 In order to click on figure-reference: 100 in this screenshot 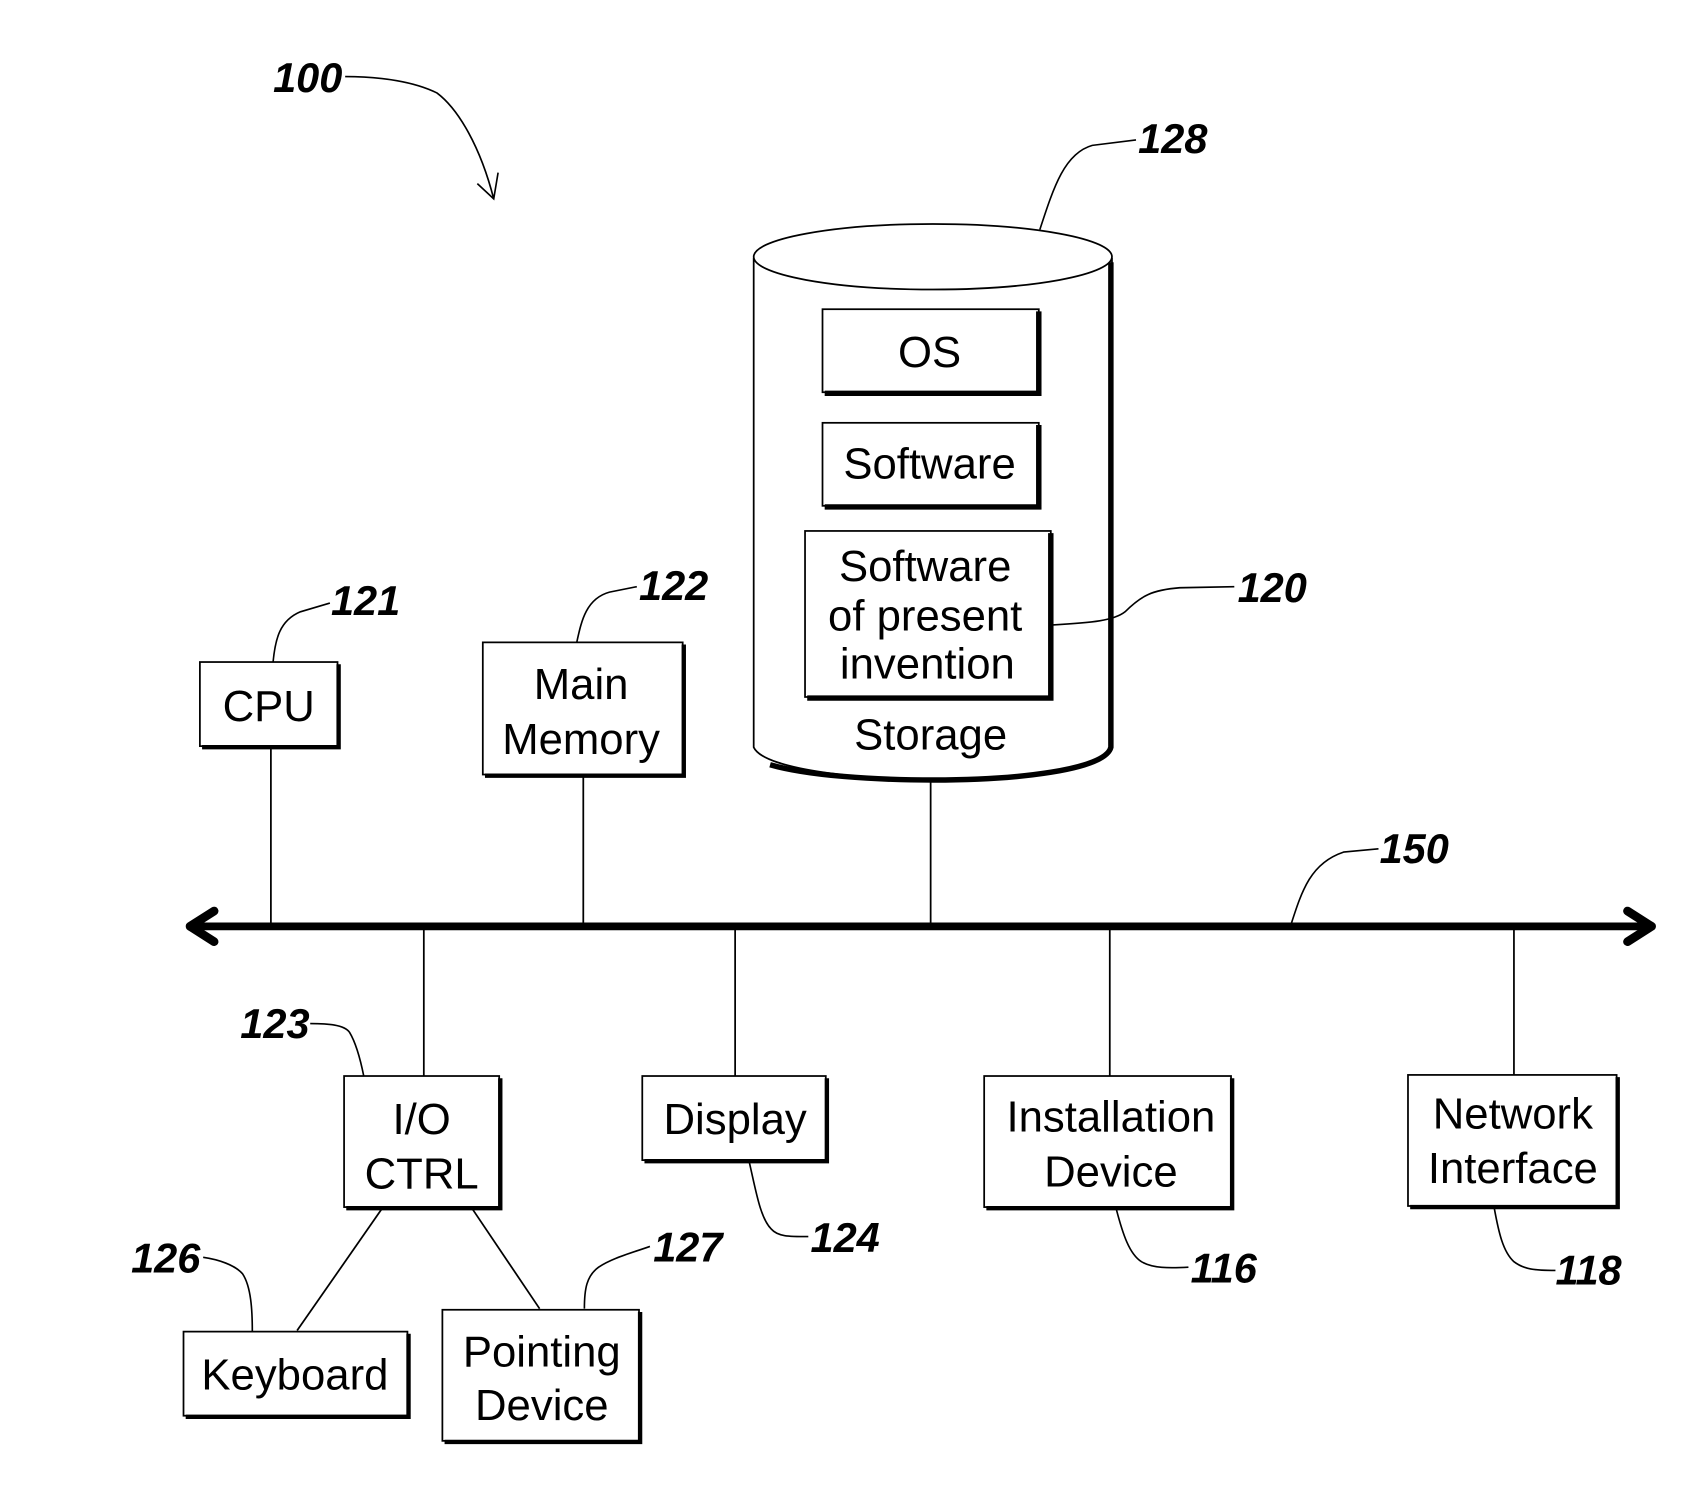, I will do `click(386, 127)`.